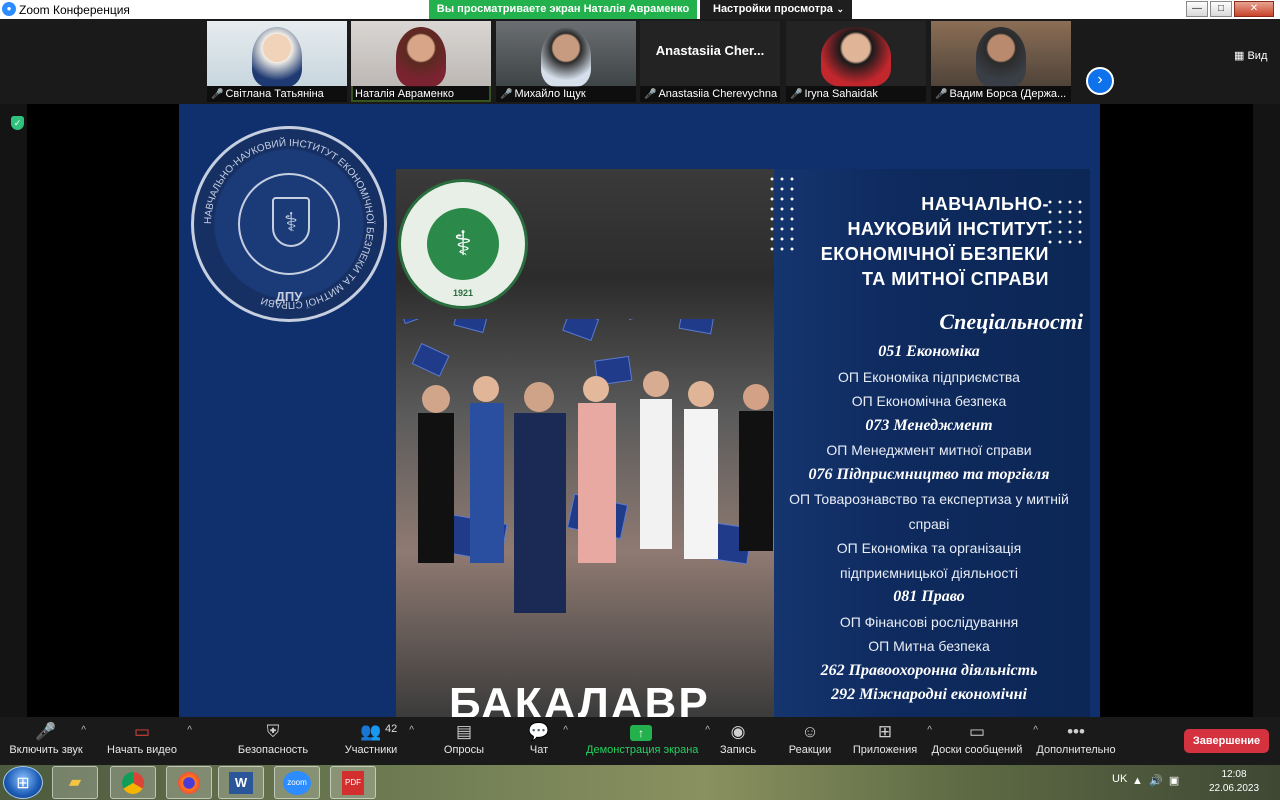 Image resolution: width=1280 pixels, height=800 pixels. Describe the element at coordinates (738, 742) in the screenshot. I see `record-button: ◉ Запись` at that location.